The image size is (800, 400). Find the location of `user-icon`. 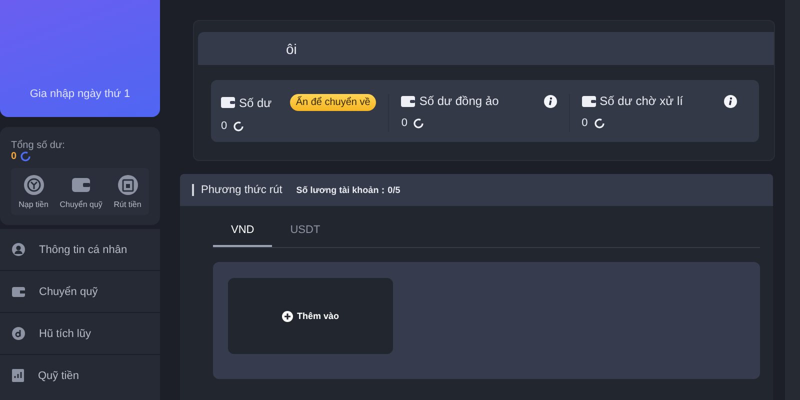

user-icon is located at coordinates (18, 249).